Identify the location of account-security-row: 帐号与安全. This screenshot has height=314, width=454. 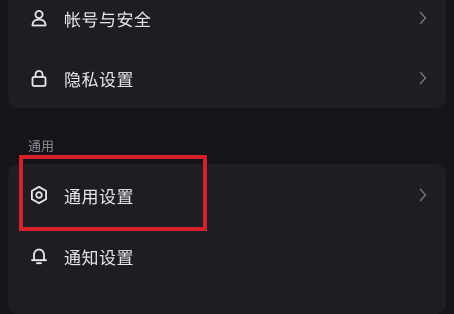
(227, 23).